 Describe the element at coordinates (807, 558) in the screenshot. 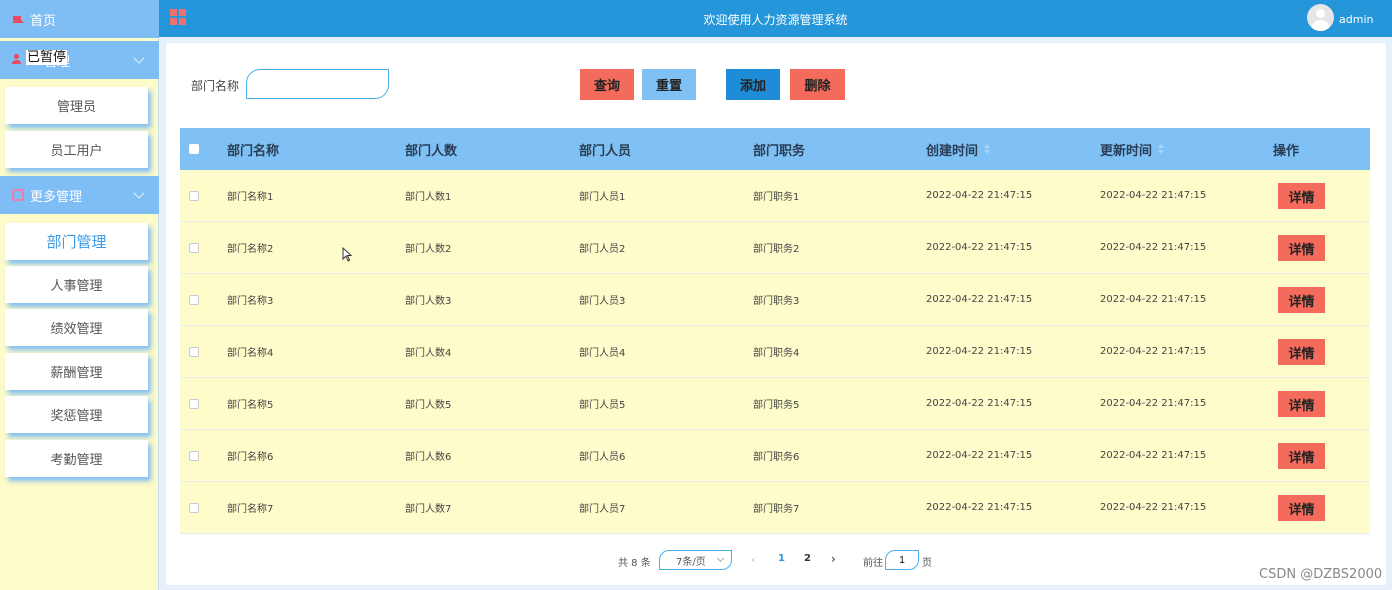

I see `page-2: 2` at that location.